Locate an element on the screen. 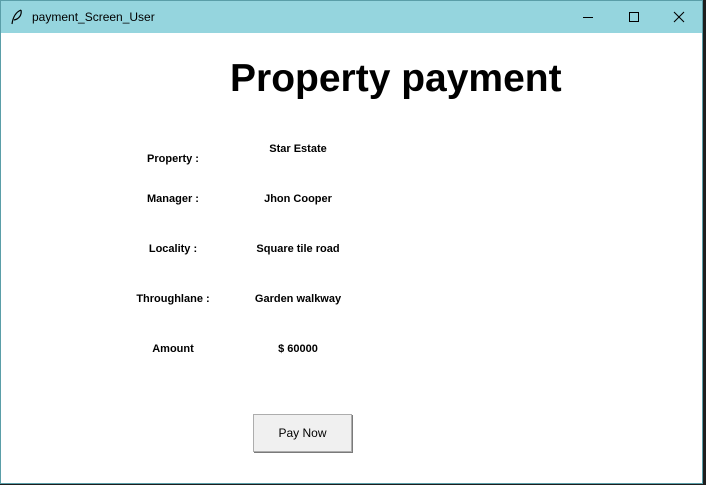 The image size is (706, 485). throughlane-value: Garden walkway is located at coordinates (298, 299).